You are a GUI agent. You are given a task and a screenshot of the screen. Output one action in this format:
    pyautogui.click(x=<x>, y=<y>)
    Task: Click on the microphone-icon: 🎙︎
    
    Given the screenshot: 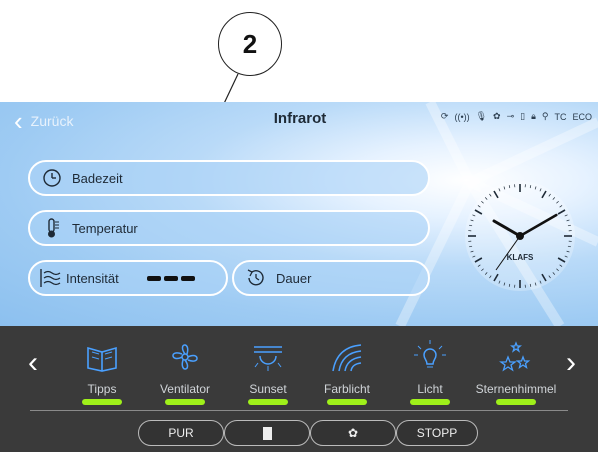 What is the action you would take?
    pyautogui.click(x=481, y=116)
    